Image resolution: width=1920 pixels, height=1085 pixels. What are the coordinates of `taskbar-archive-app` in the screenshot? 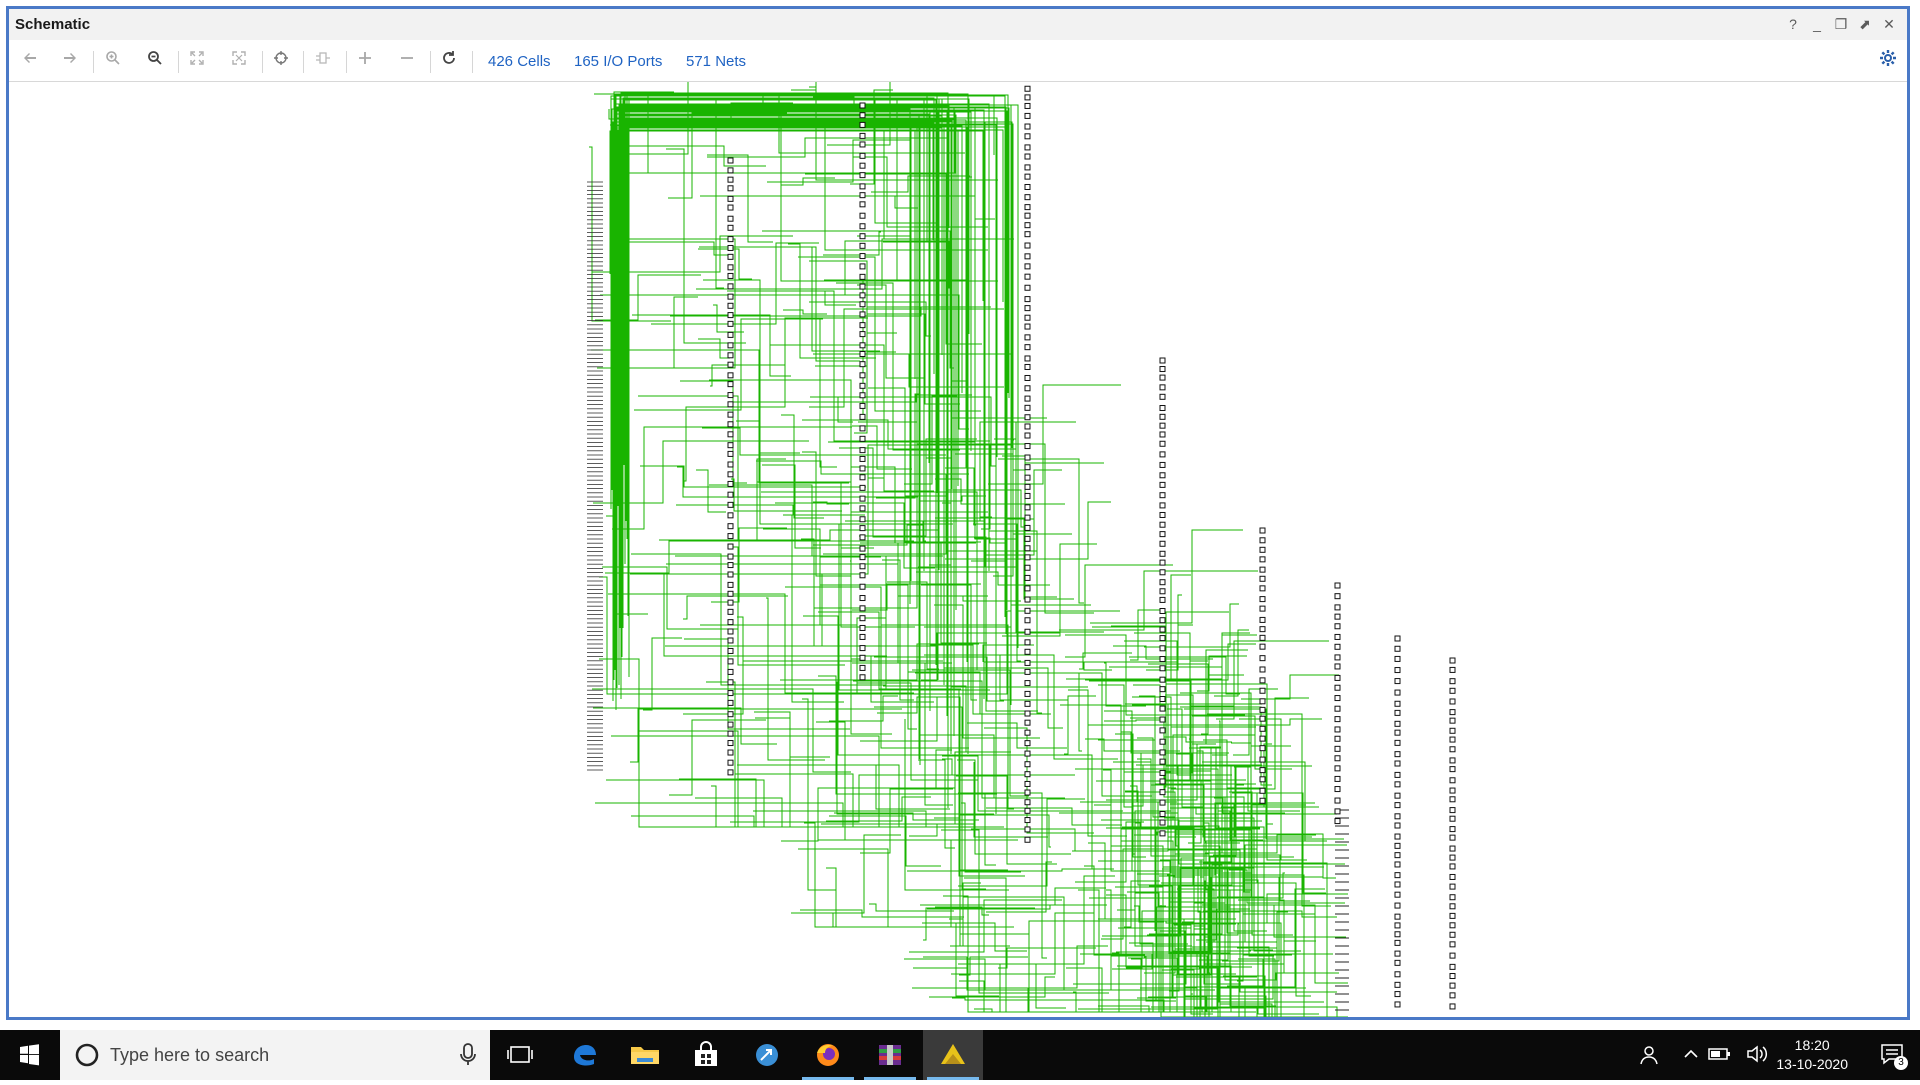 It's located at (890, 1055).